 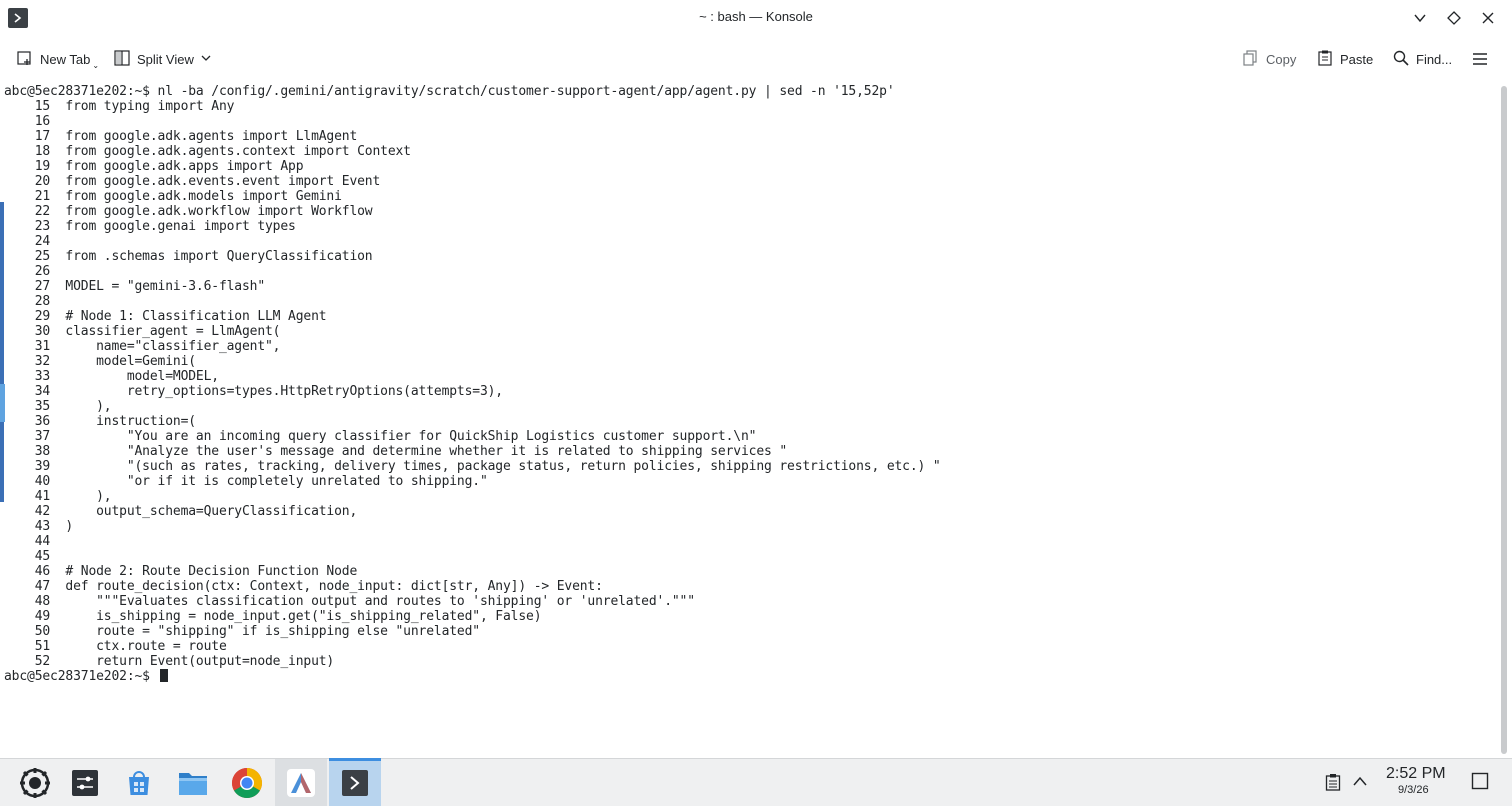 I want to click on konsole-icon, so click(x=355, y=782).